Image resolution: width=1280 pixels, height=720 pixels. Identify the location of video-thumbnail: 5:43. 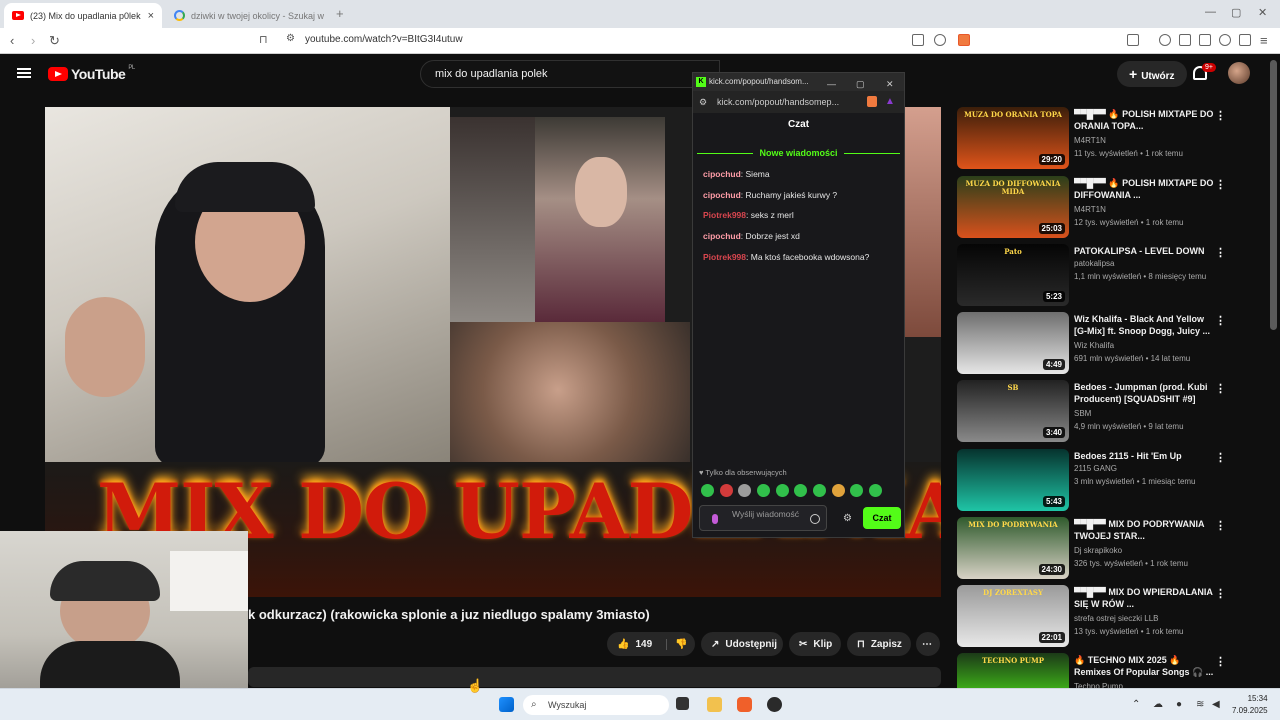
(1013, 480).